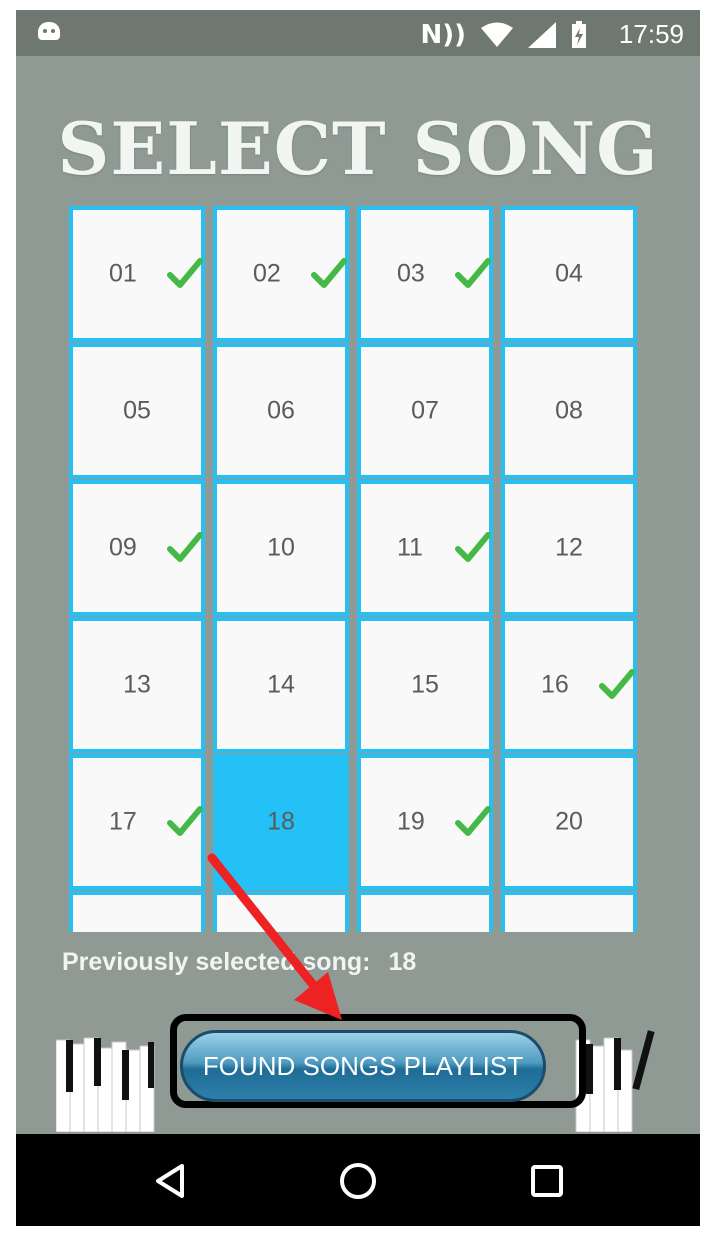 This screenshot has height=1238, width=716. Describe the element at coordinates (542, 35) in the screenshot. I see `signal-icon` at that location.